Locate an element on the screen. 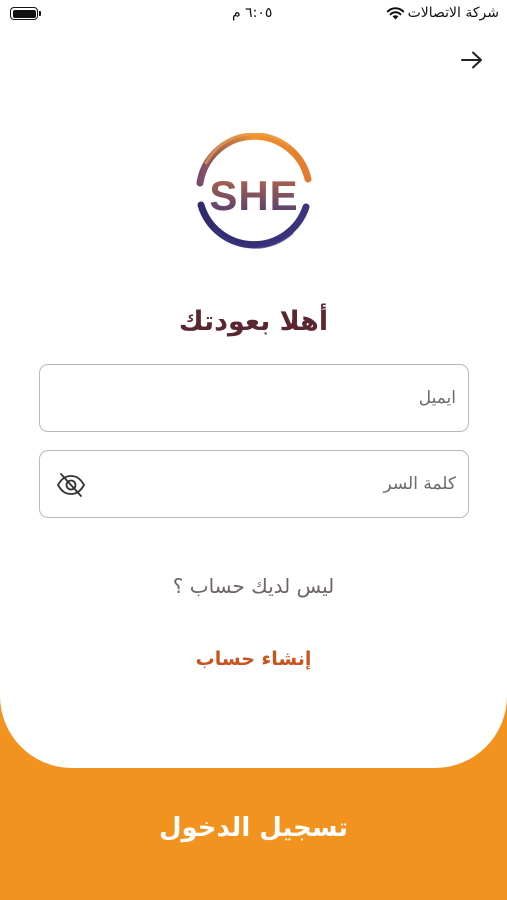 The image size is (507, 900). email-field is located at coordinates (254, 398).